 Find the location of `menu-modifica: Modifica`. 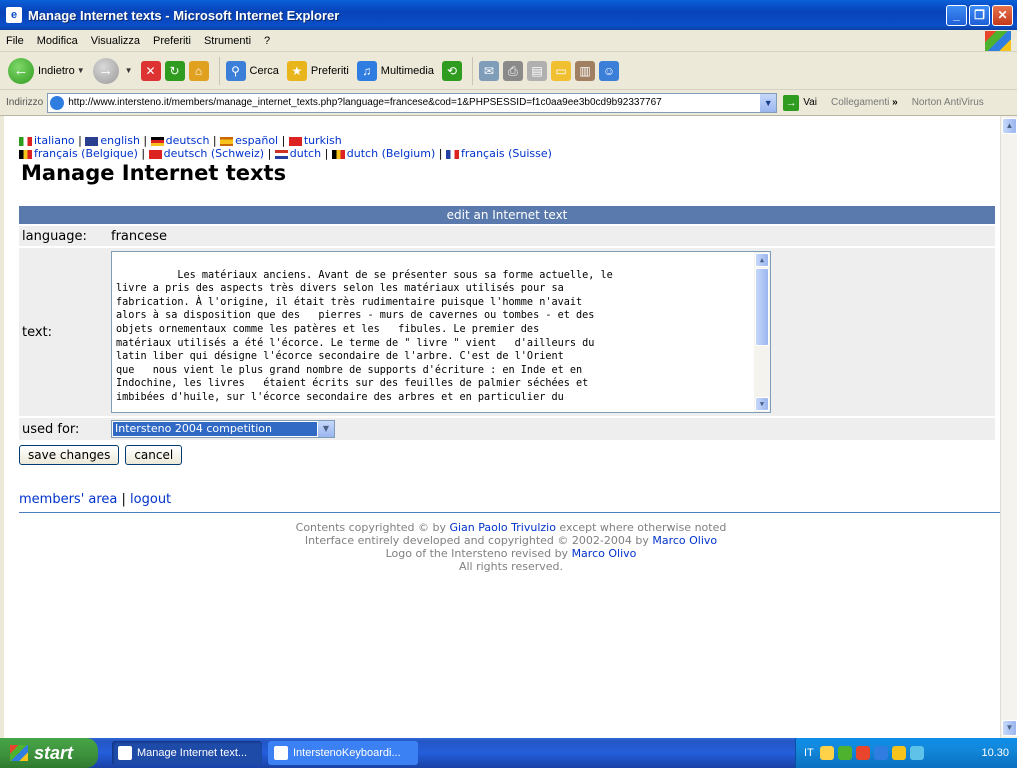

menu-modifica: Modifica is located at coordinates (57, 41).